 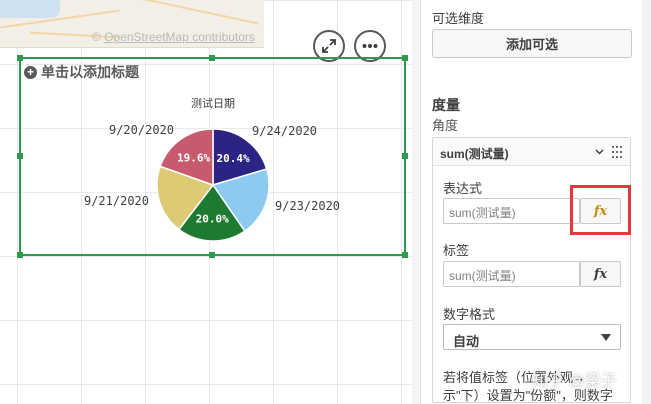 I want to click on expression-label: 表达式, so click(x=463, y=188).